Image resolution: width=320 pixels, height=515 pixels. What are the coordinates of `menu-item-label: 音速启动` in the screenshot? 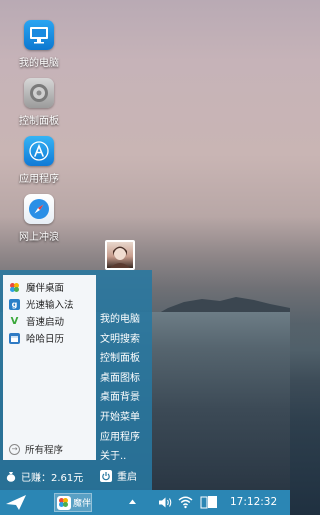 It's located at (45, 322).